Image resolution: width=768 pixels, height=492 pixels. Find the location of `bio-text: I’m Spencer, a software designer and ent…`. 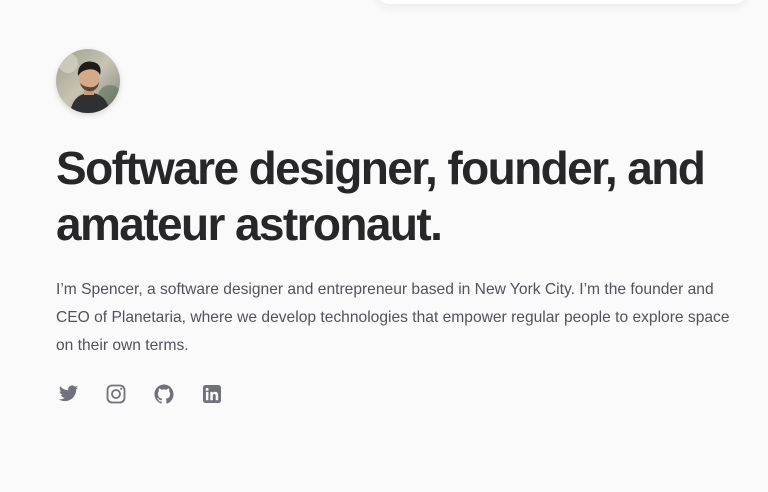

bio-text: I’m Spencer, a software designer and ent… is located at coordinates (393, 317).